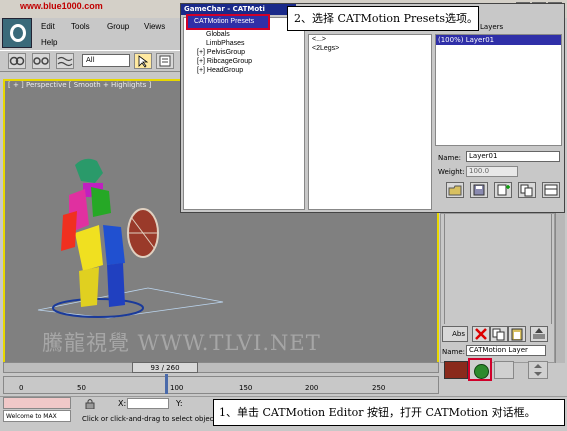 Image resolution: width=567 pixels, height=431 pixels. Describe the element at coordinates (221, 367) in the screenshot. I see `time-slider` at that location.